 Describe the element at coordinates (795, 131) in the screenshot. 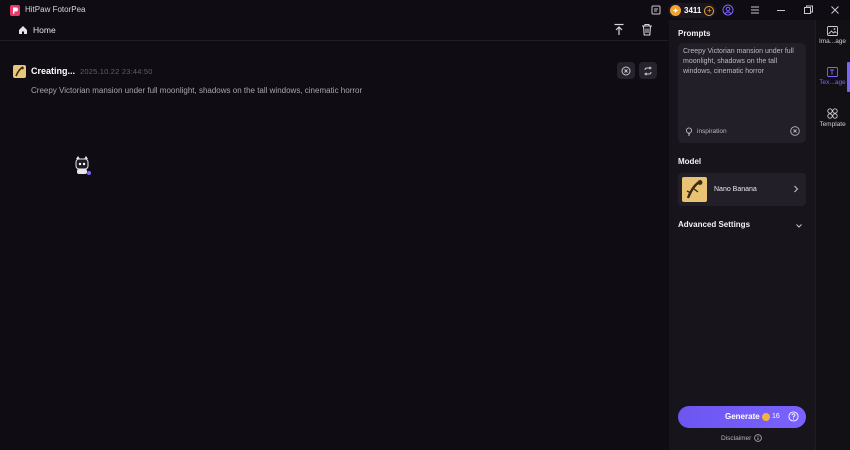

I see `clear-prompt-icon` at that location.